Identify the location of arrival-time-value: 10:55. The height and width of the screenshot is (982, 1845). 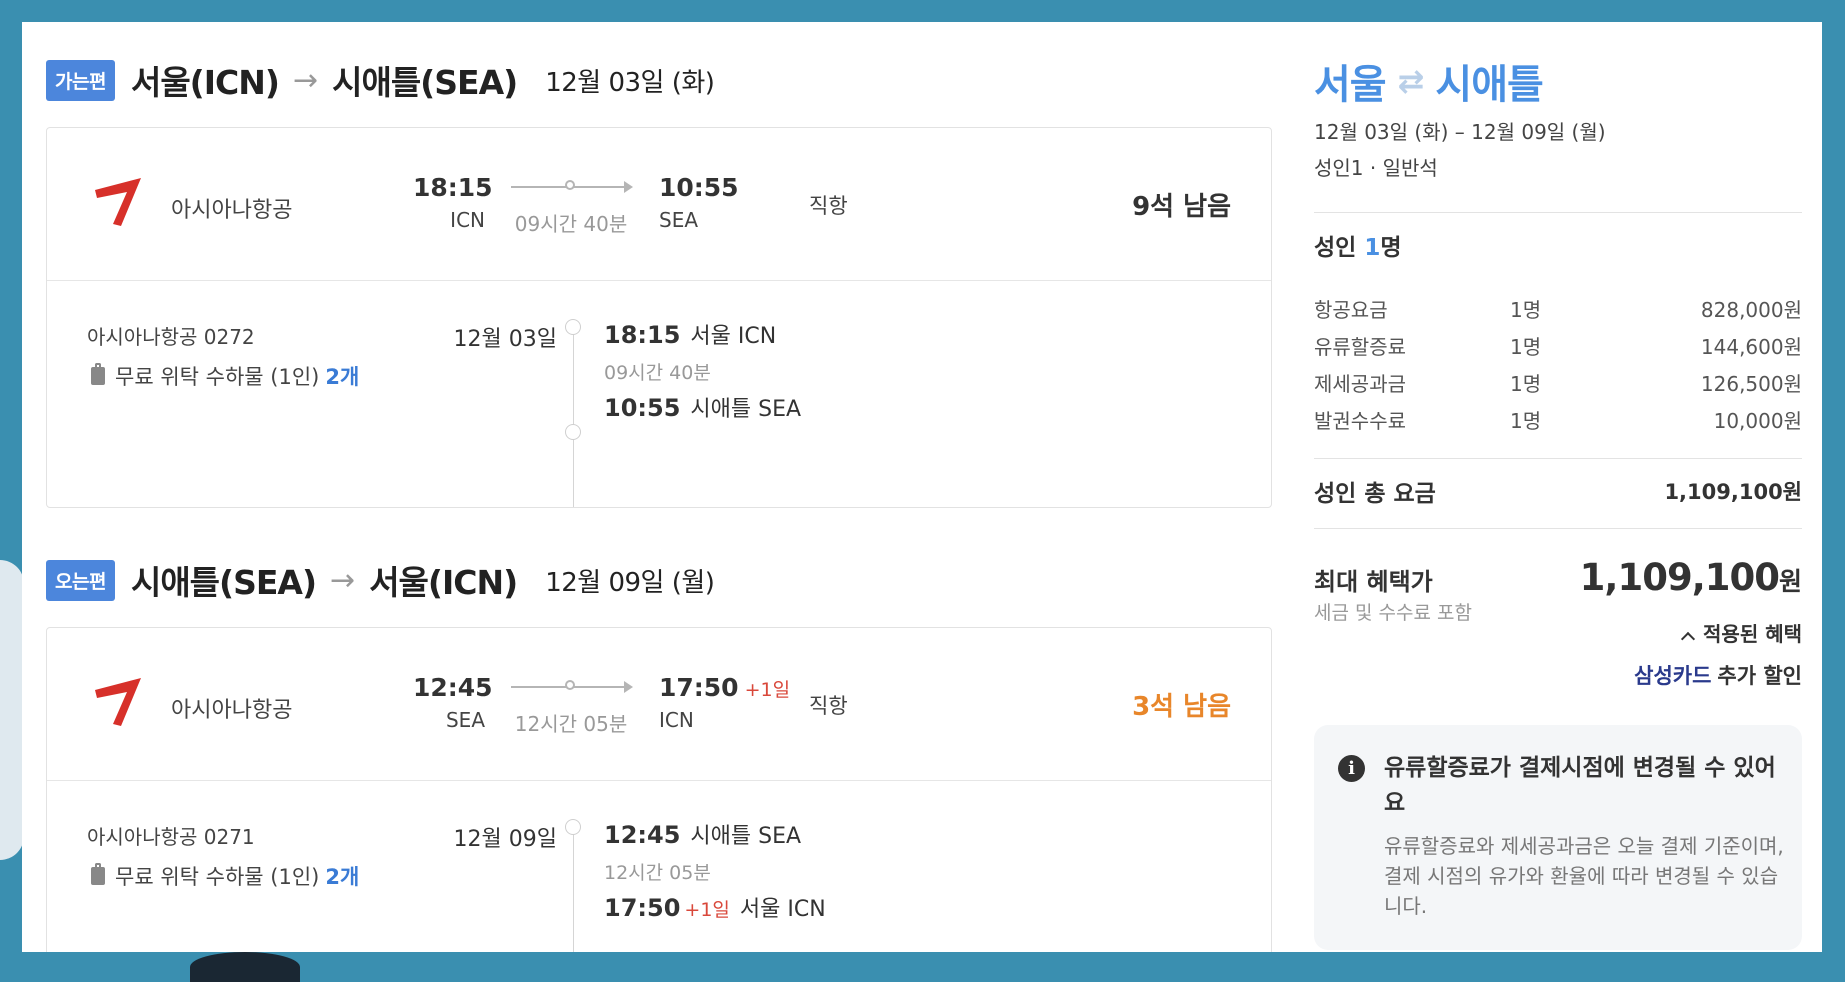
(699, 187).